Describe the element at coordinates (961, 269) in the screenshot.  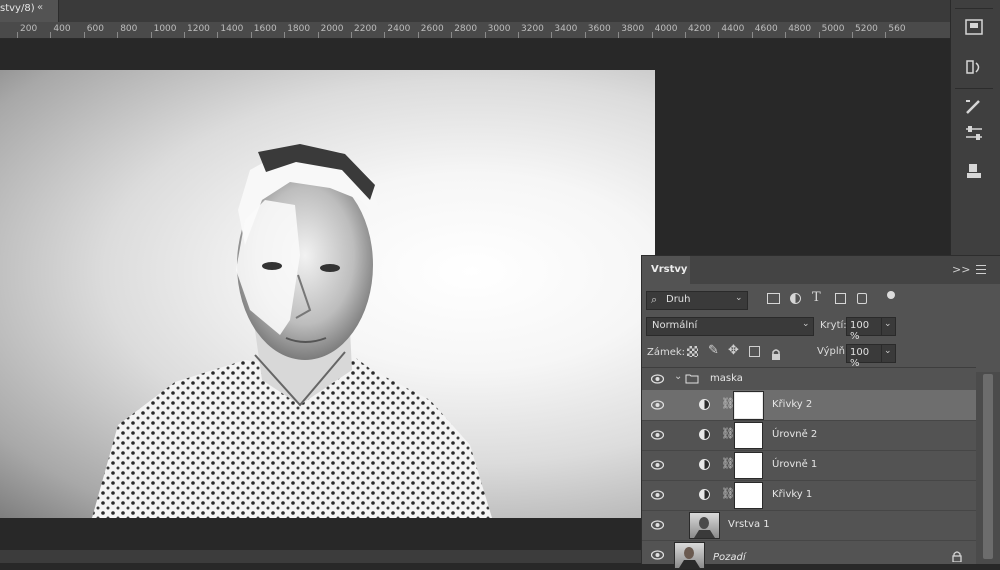
I see `collapse-panel-icon: >>` at that location.